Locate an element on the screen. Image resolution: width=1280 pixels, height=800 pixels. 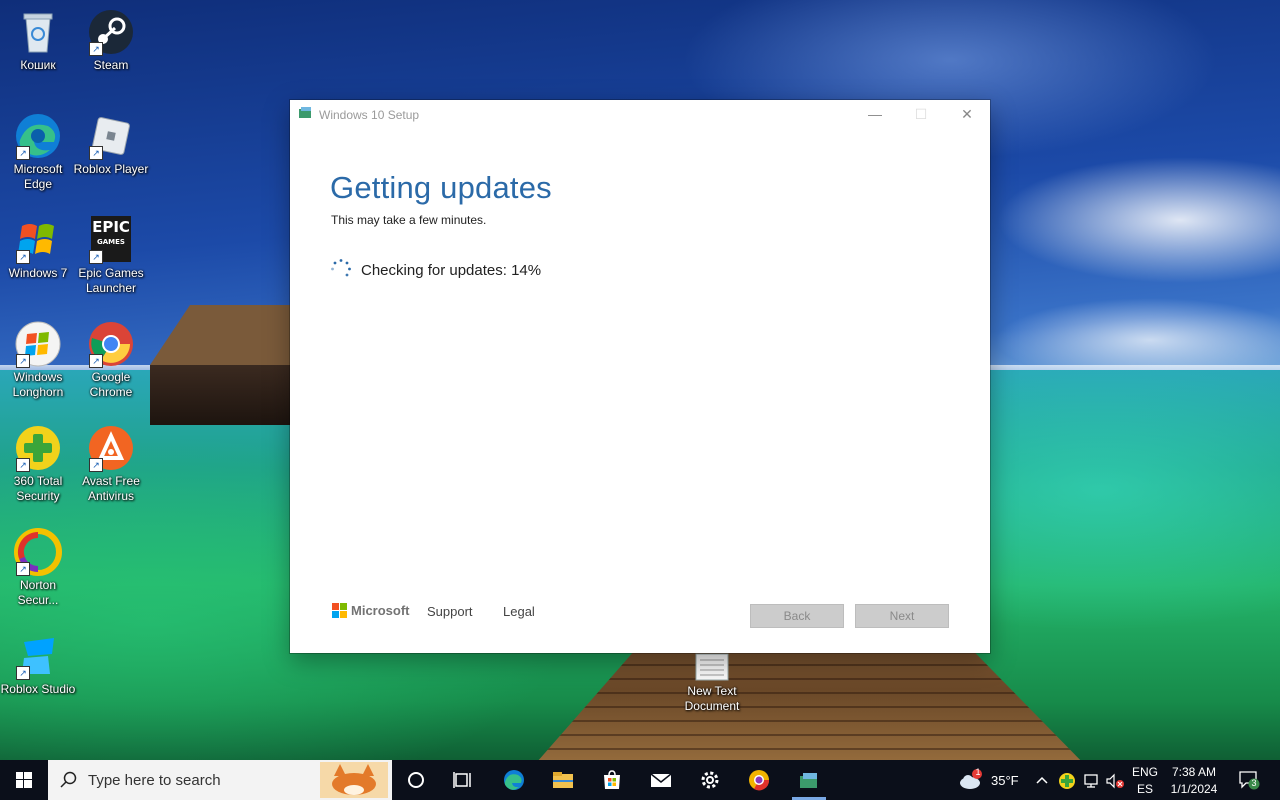
search-placeholder: Type here to search is located at coordinates (154, 780).